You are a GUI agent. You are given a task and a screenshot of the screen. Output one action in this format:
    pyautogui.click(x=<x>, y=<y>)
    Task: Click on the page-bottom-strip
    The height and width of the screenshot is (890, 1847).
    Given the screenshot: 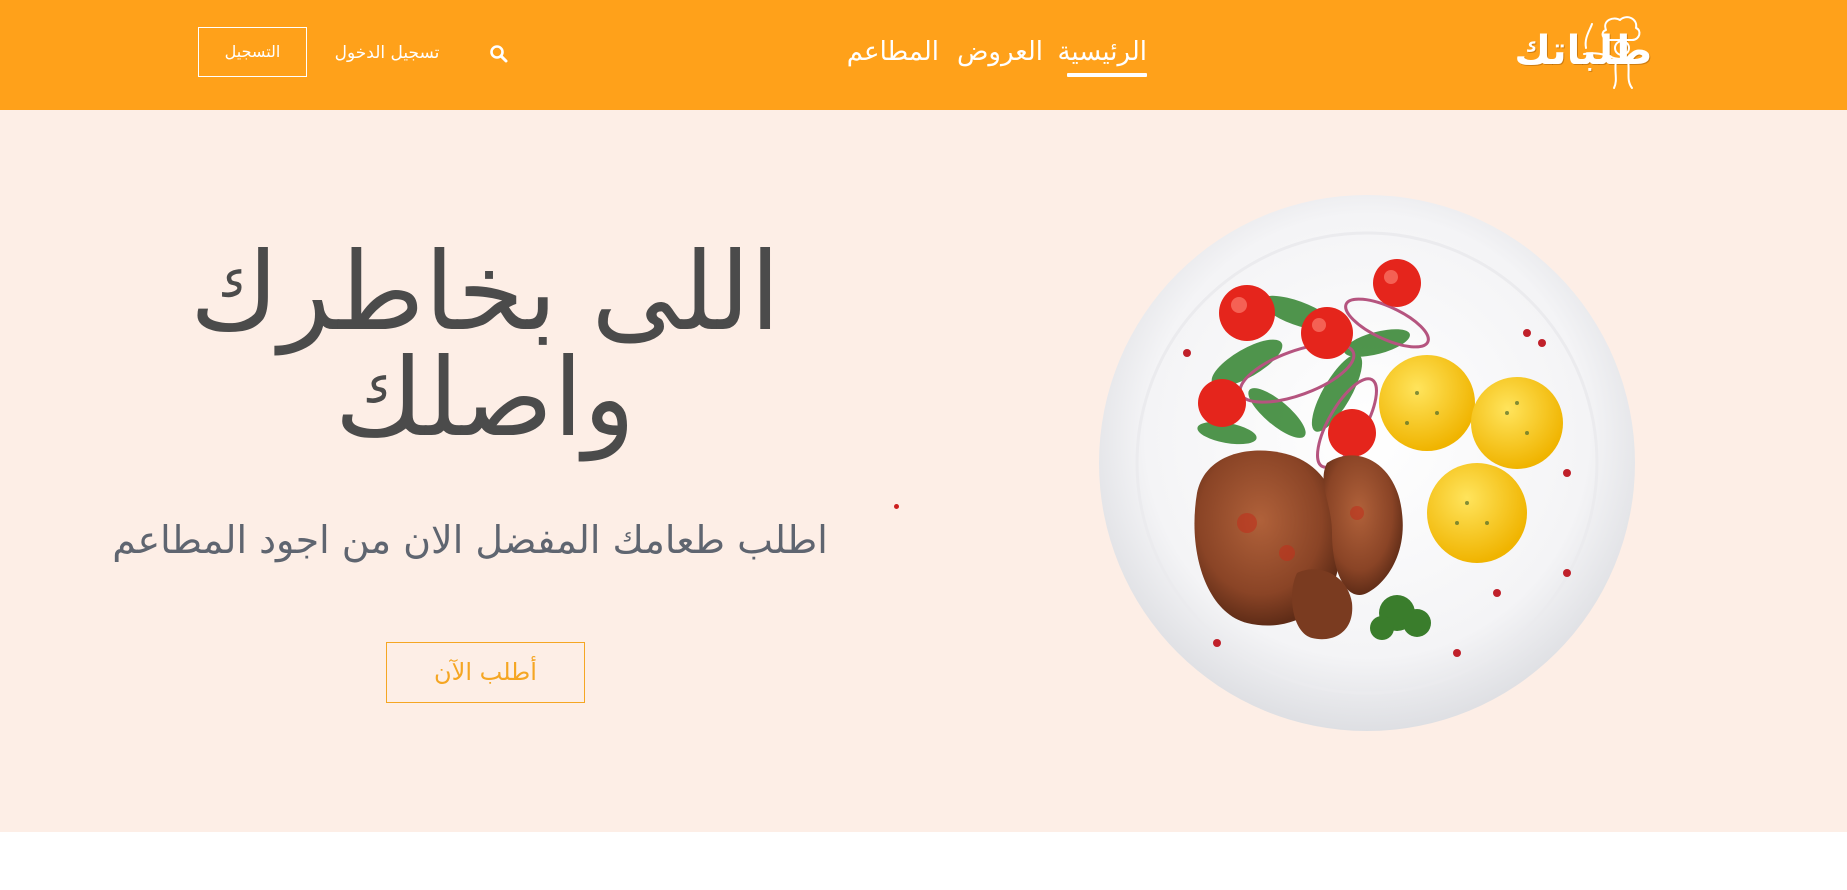 What is the action you would take?
    pyautogui.click(x=923, y=861)
    